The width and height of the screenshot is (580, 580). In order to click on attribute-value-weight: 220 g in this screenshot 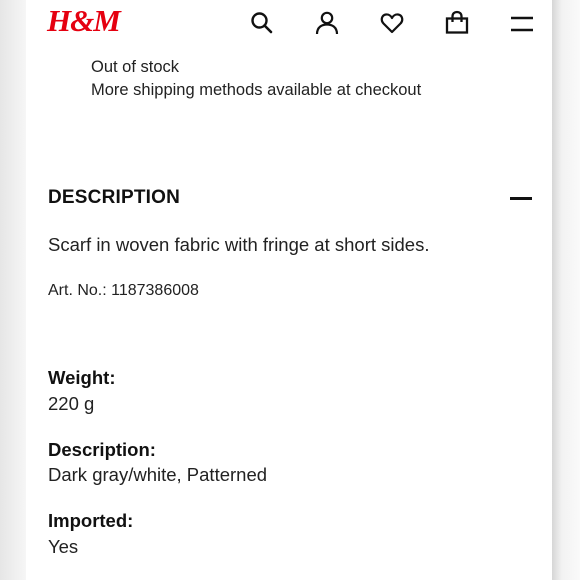, I will do `click(71, 403)`.